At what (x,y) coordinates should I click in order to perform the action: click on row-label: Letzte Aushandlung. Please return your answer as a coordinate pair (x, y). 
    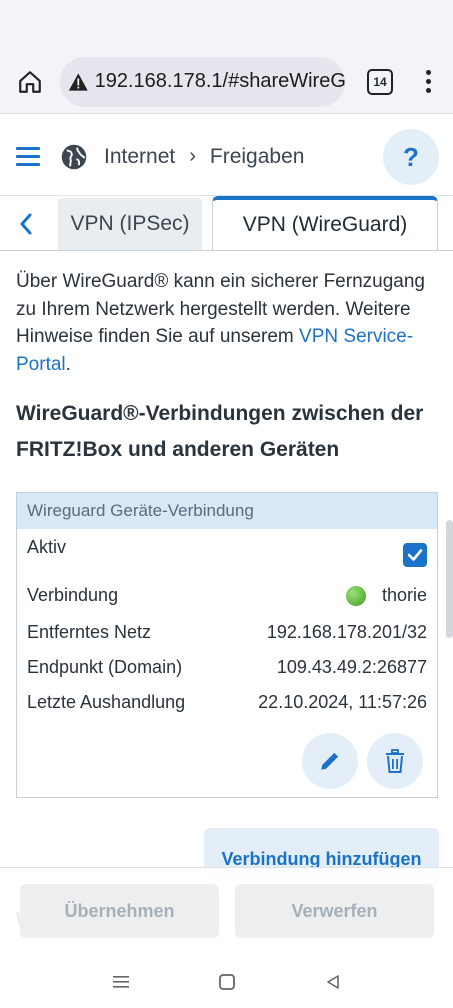
    Looking at the image, I should click on (106, 702).